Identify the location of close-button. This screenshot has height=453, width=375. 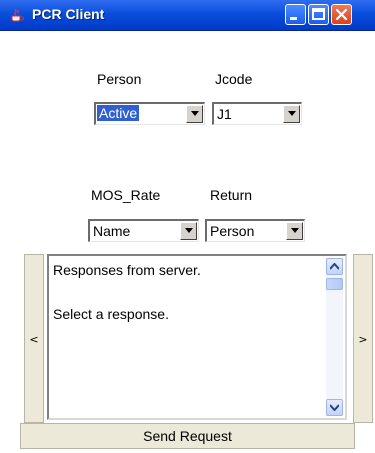
(341, 14).